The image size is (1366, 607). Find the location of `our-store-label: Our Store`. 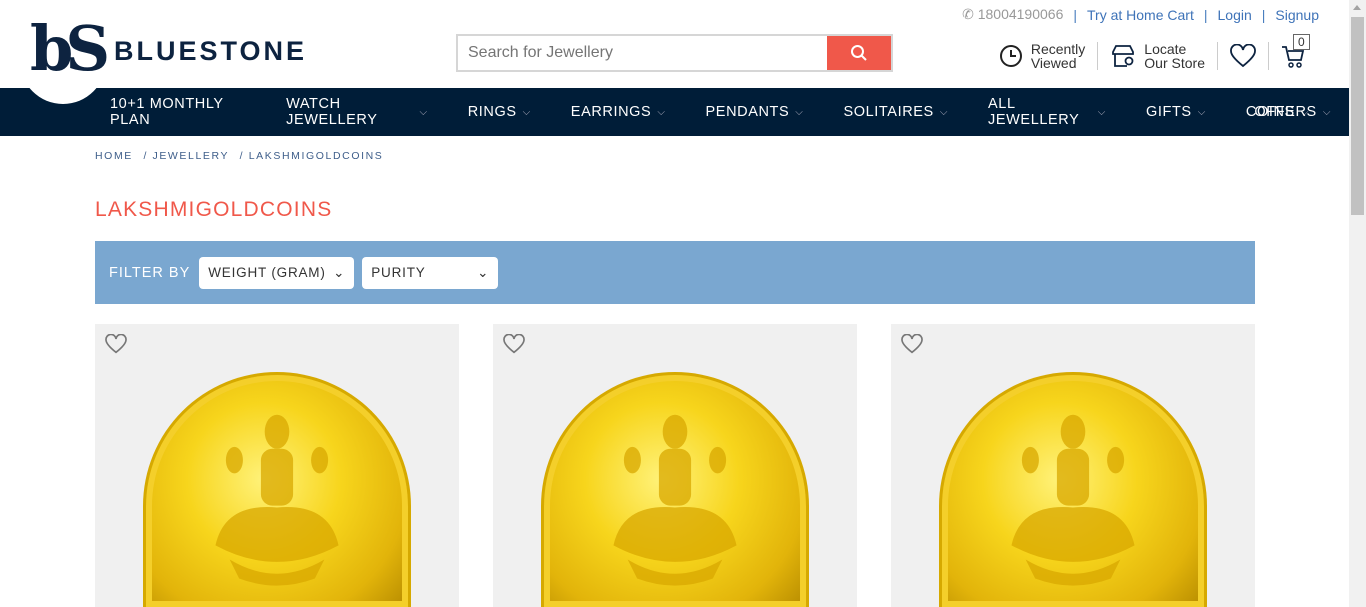

our-store-label: Our Store is located at coordinates (1174, 63).